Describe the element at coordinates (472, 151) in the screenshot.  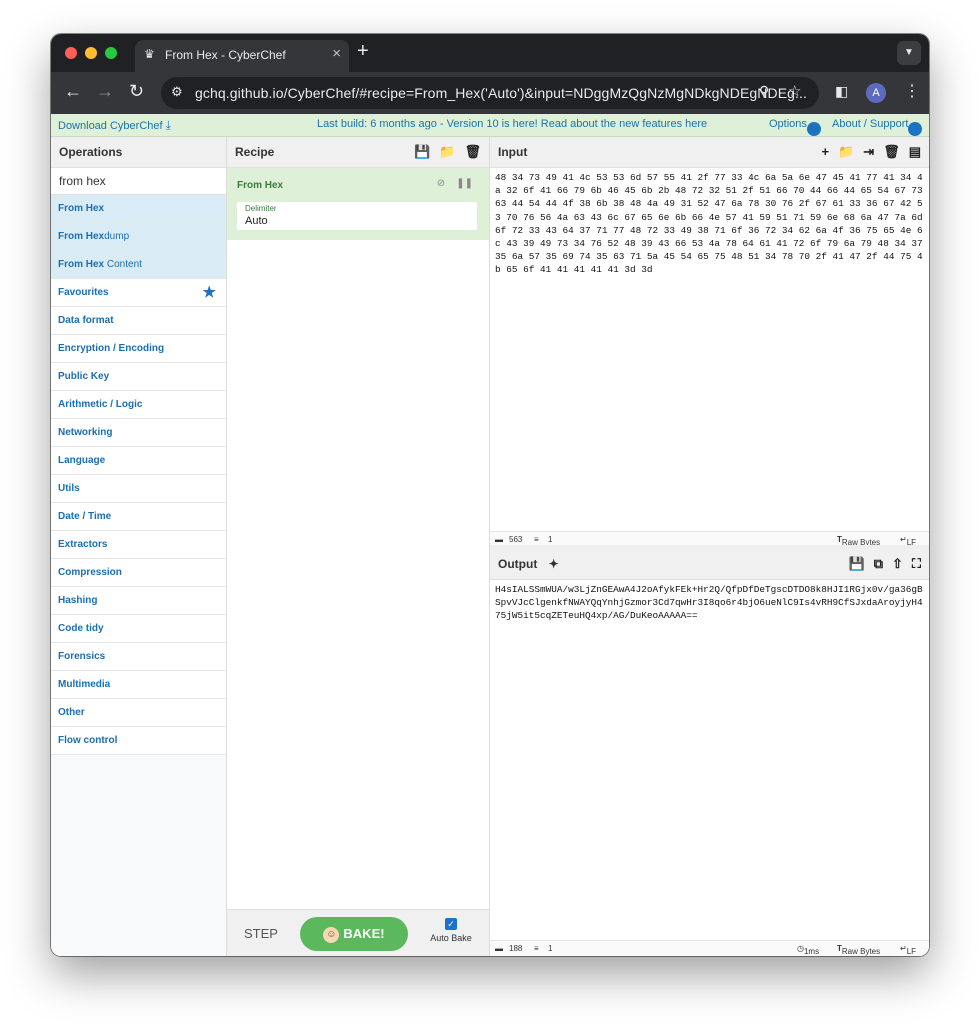
I see `clear-recipe-icon: 🗑` at that location.